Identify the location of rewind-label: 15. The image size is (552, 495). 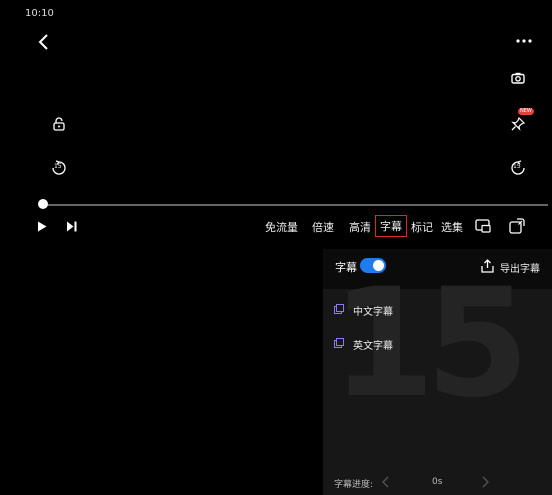
(58, 166).